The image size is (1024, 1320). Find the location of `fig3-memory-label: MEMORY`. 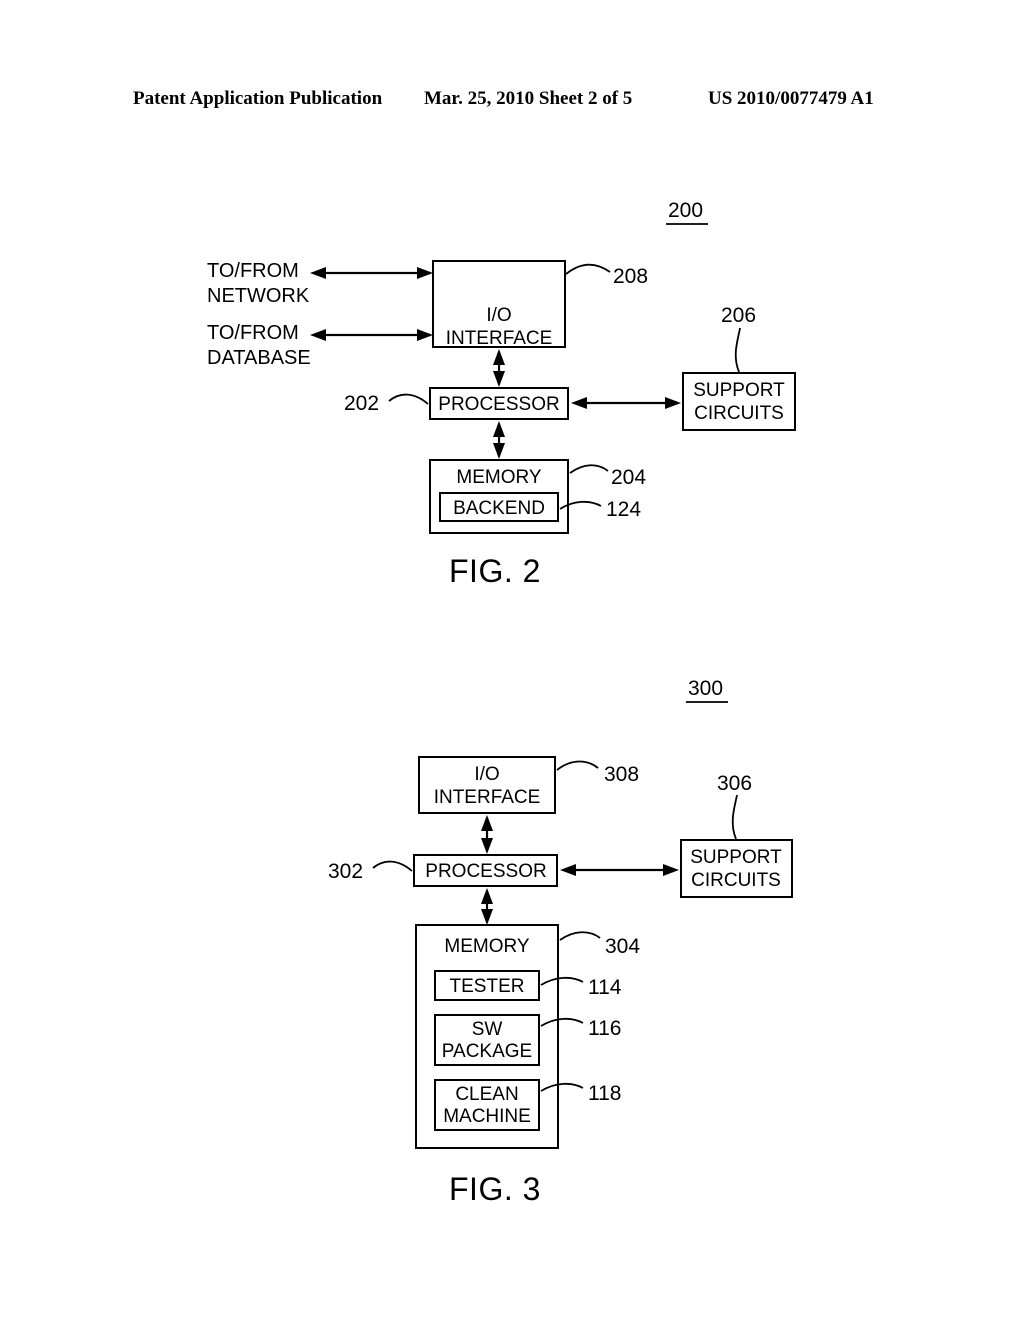

fig3-memory-label: MEMORY is located at coordinates (486, 946).